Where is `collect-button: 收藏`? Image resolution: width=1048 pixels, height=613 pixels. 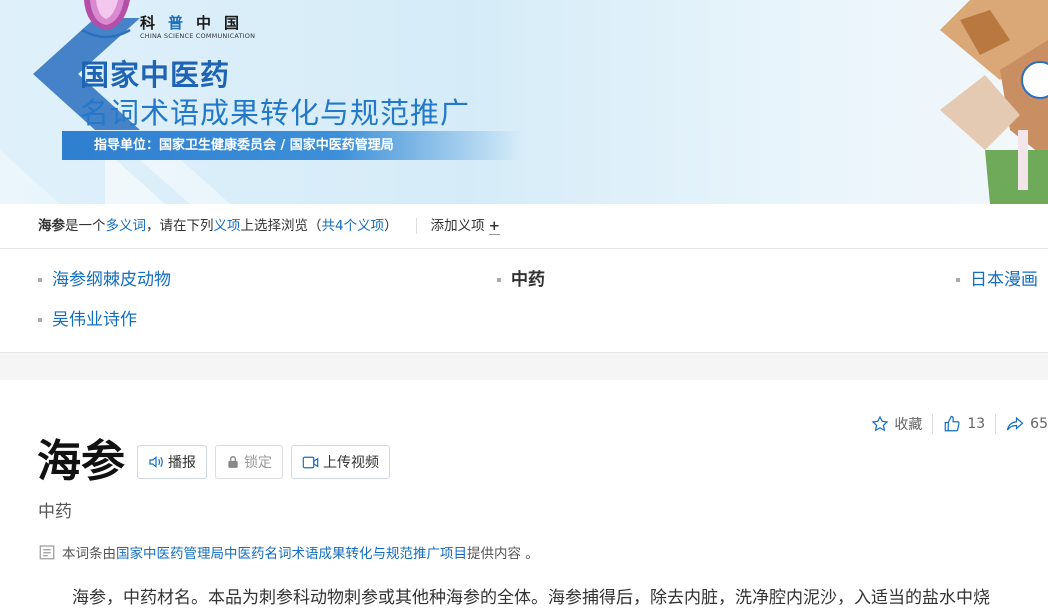 collect-button: 收藏 is located at coordinates (896, 424).